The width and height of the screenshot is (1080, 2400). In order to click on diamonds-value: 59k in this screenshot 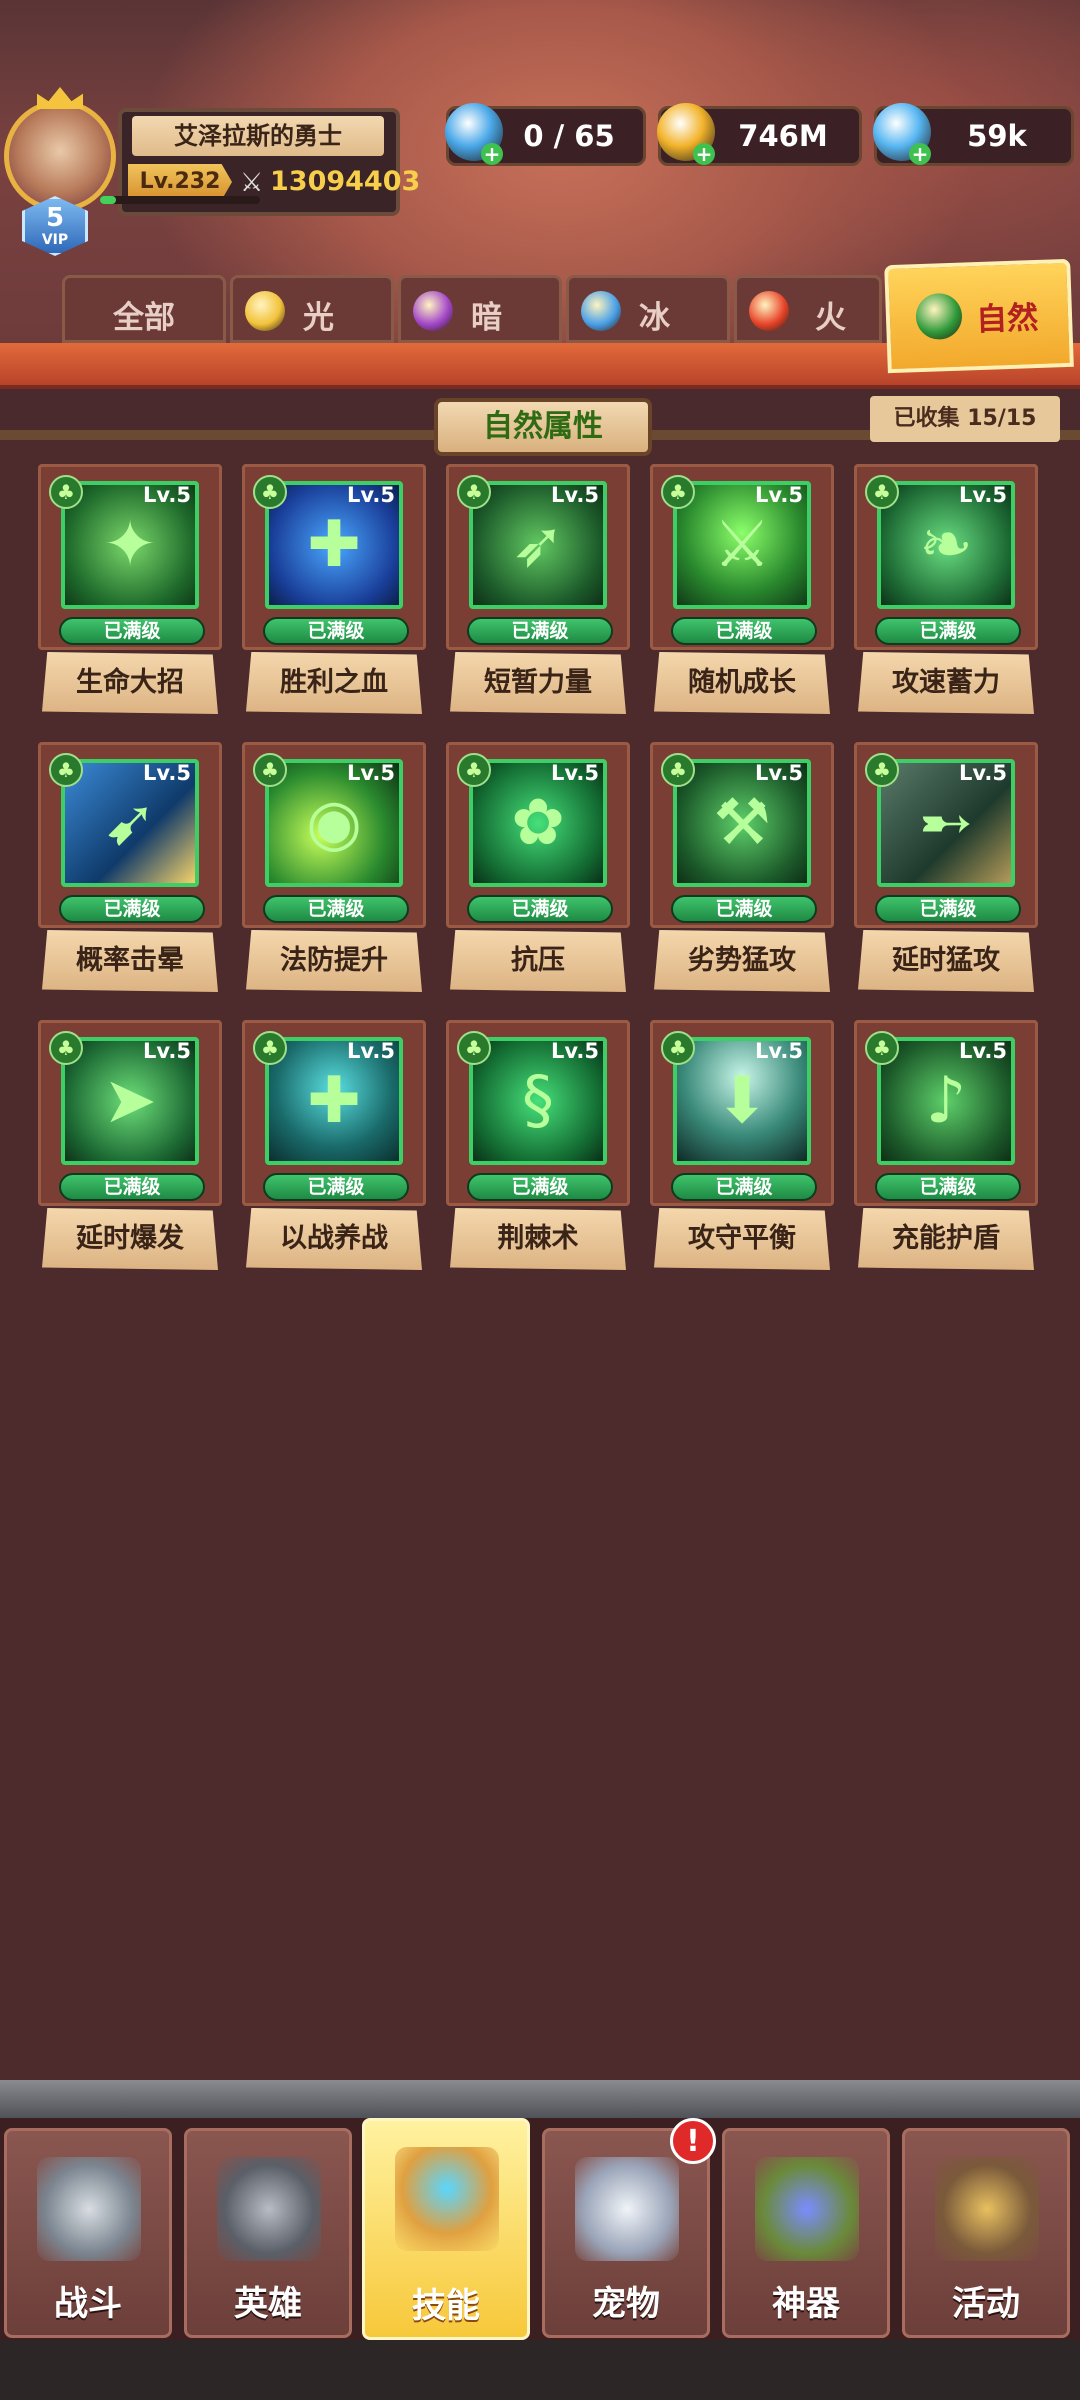, I will do `click(997, 136)`.